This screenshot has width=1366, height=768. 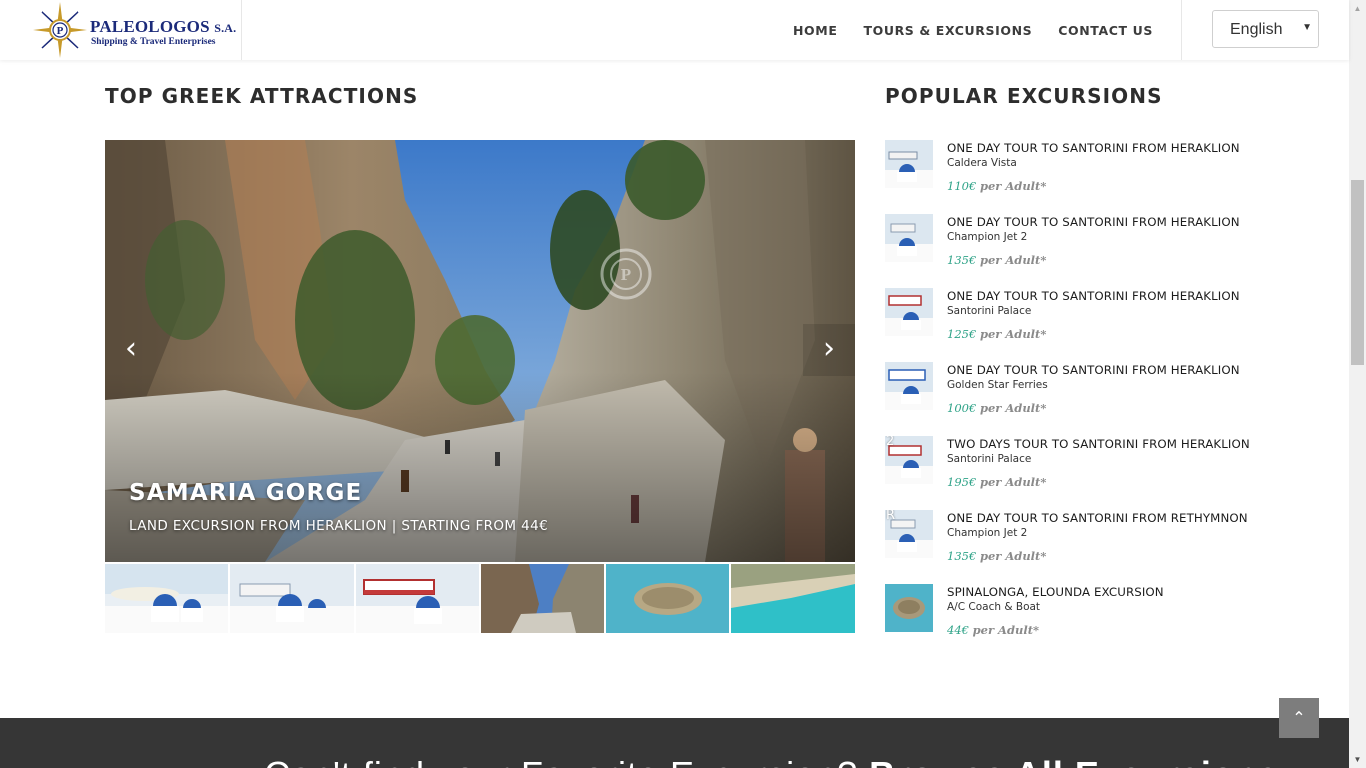 What do you see at coordinates (909, 534) in the screenshot?
I see `excursion-thumbnail: R` at bounding box center [909, 534].